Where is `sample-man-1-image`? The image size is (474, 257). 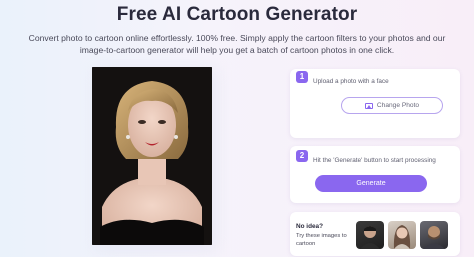 sample-man-1-image is located at coordinates (370, 237).